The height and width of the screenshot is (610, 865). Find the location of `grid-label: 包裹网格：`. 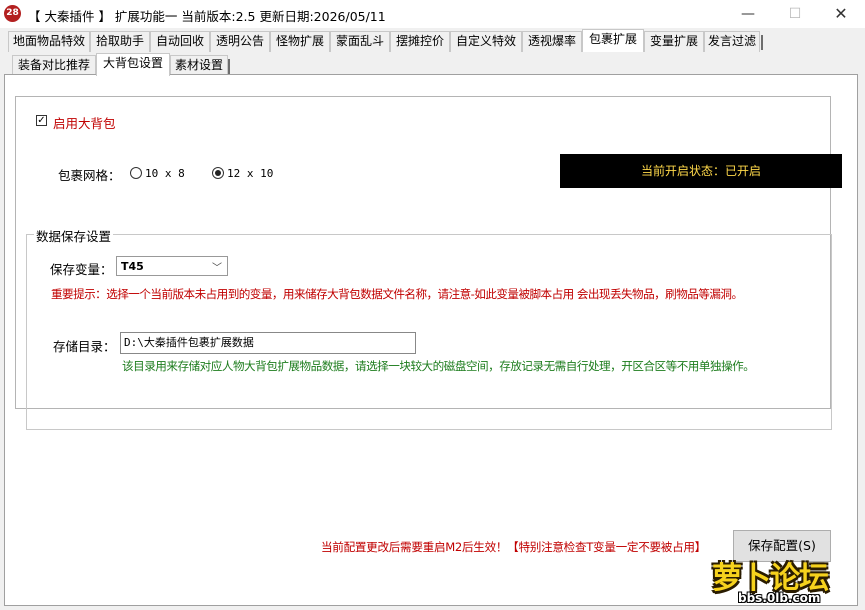

grid-label: 包裹网格： is located at coordinates (89, 175).